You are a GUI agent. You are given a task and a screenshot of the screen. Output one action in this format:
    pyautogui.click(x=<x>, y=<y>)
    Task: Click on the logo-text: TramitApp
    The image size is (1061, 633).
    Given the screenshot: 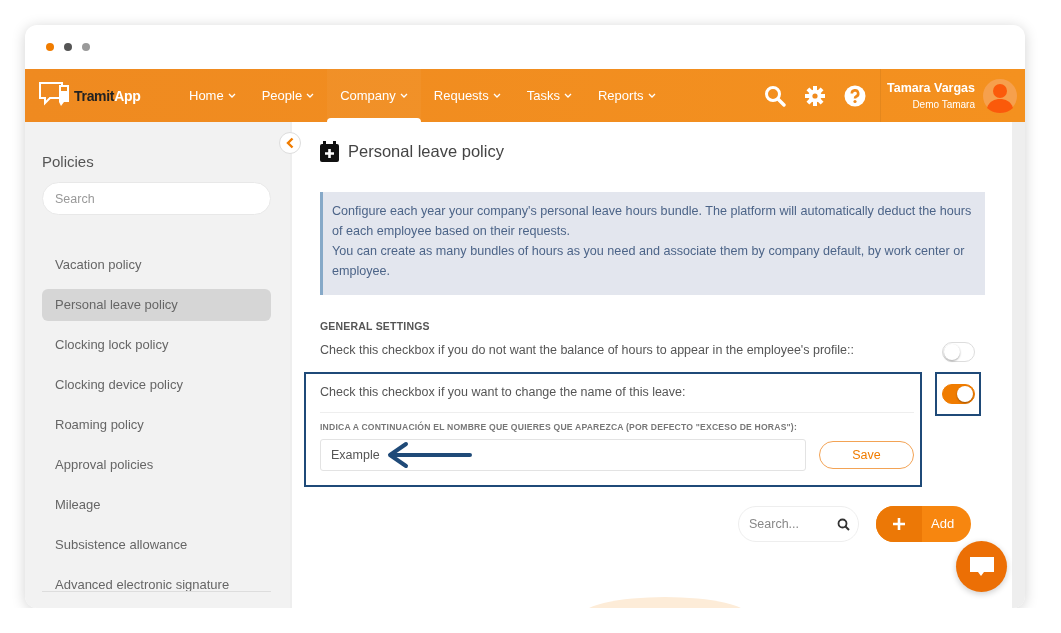 What is the action you would take?
    pyautogui.click(x=107, y=95)
    